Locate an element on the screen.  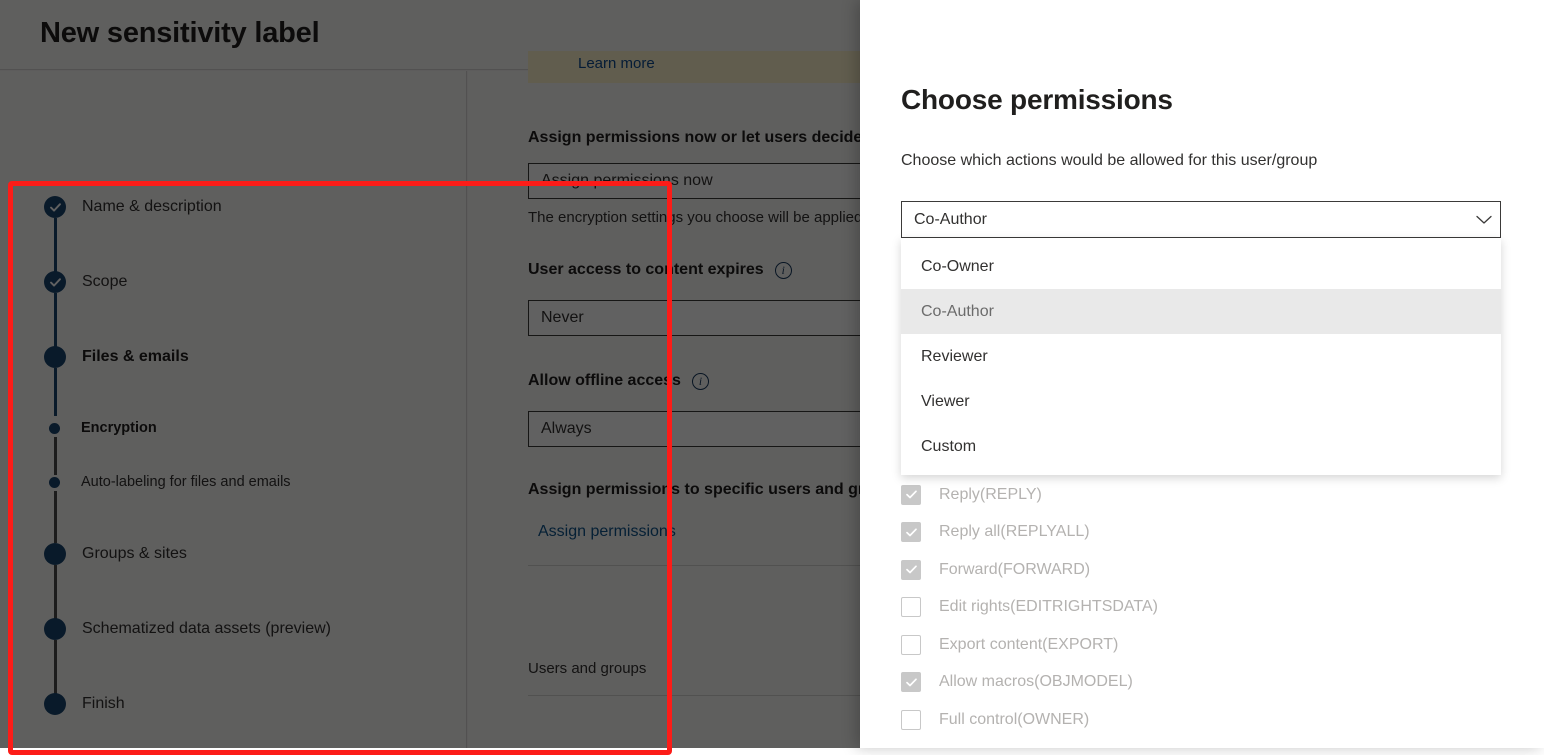
checkbox-row-allow-macros: Allow macros(OBJMODEL) is located at coordinates (1201, 683).